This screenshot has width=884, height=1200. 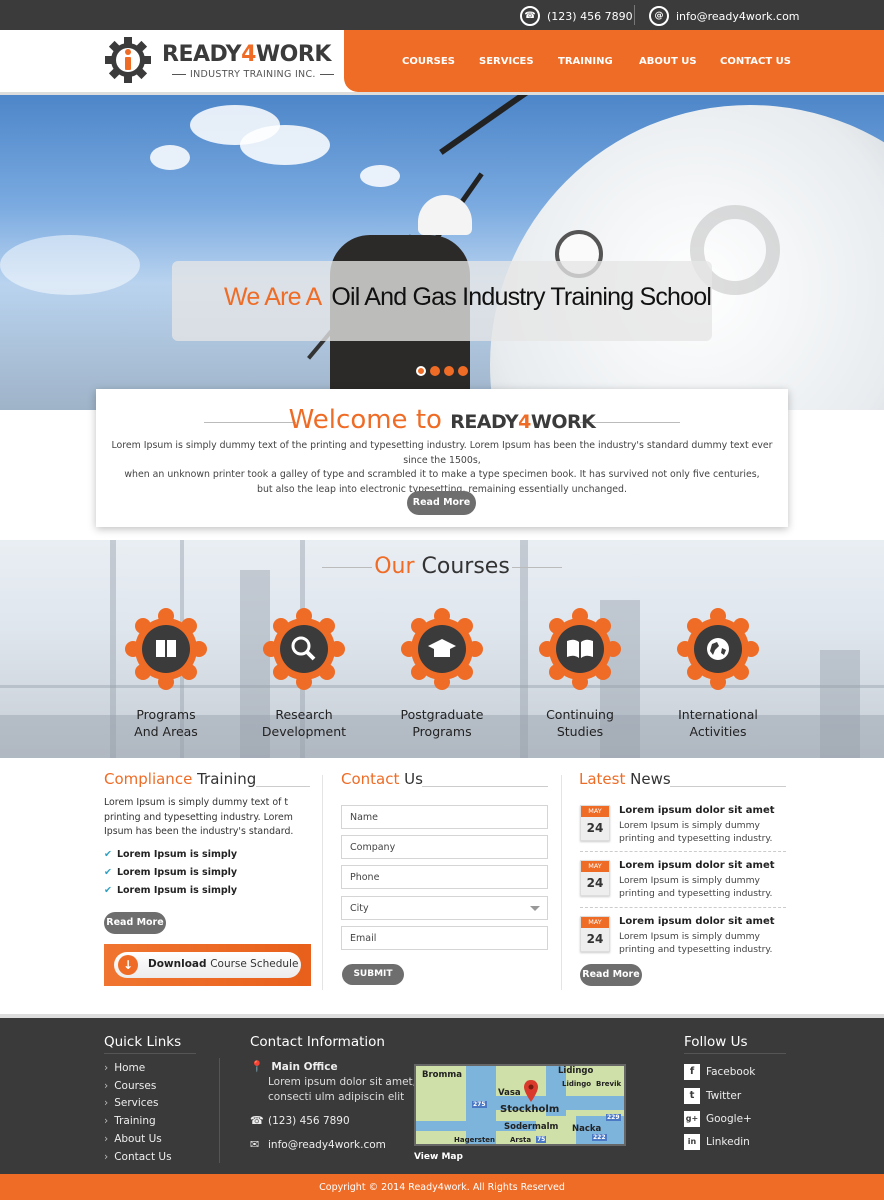 I want to click on twitter-icon: t, so click(x=692, y=1096).